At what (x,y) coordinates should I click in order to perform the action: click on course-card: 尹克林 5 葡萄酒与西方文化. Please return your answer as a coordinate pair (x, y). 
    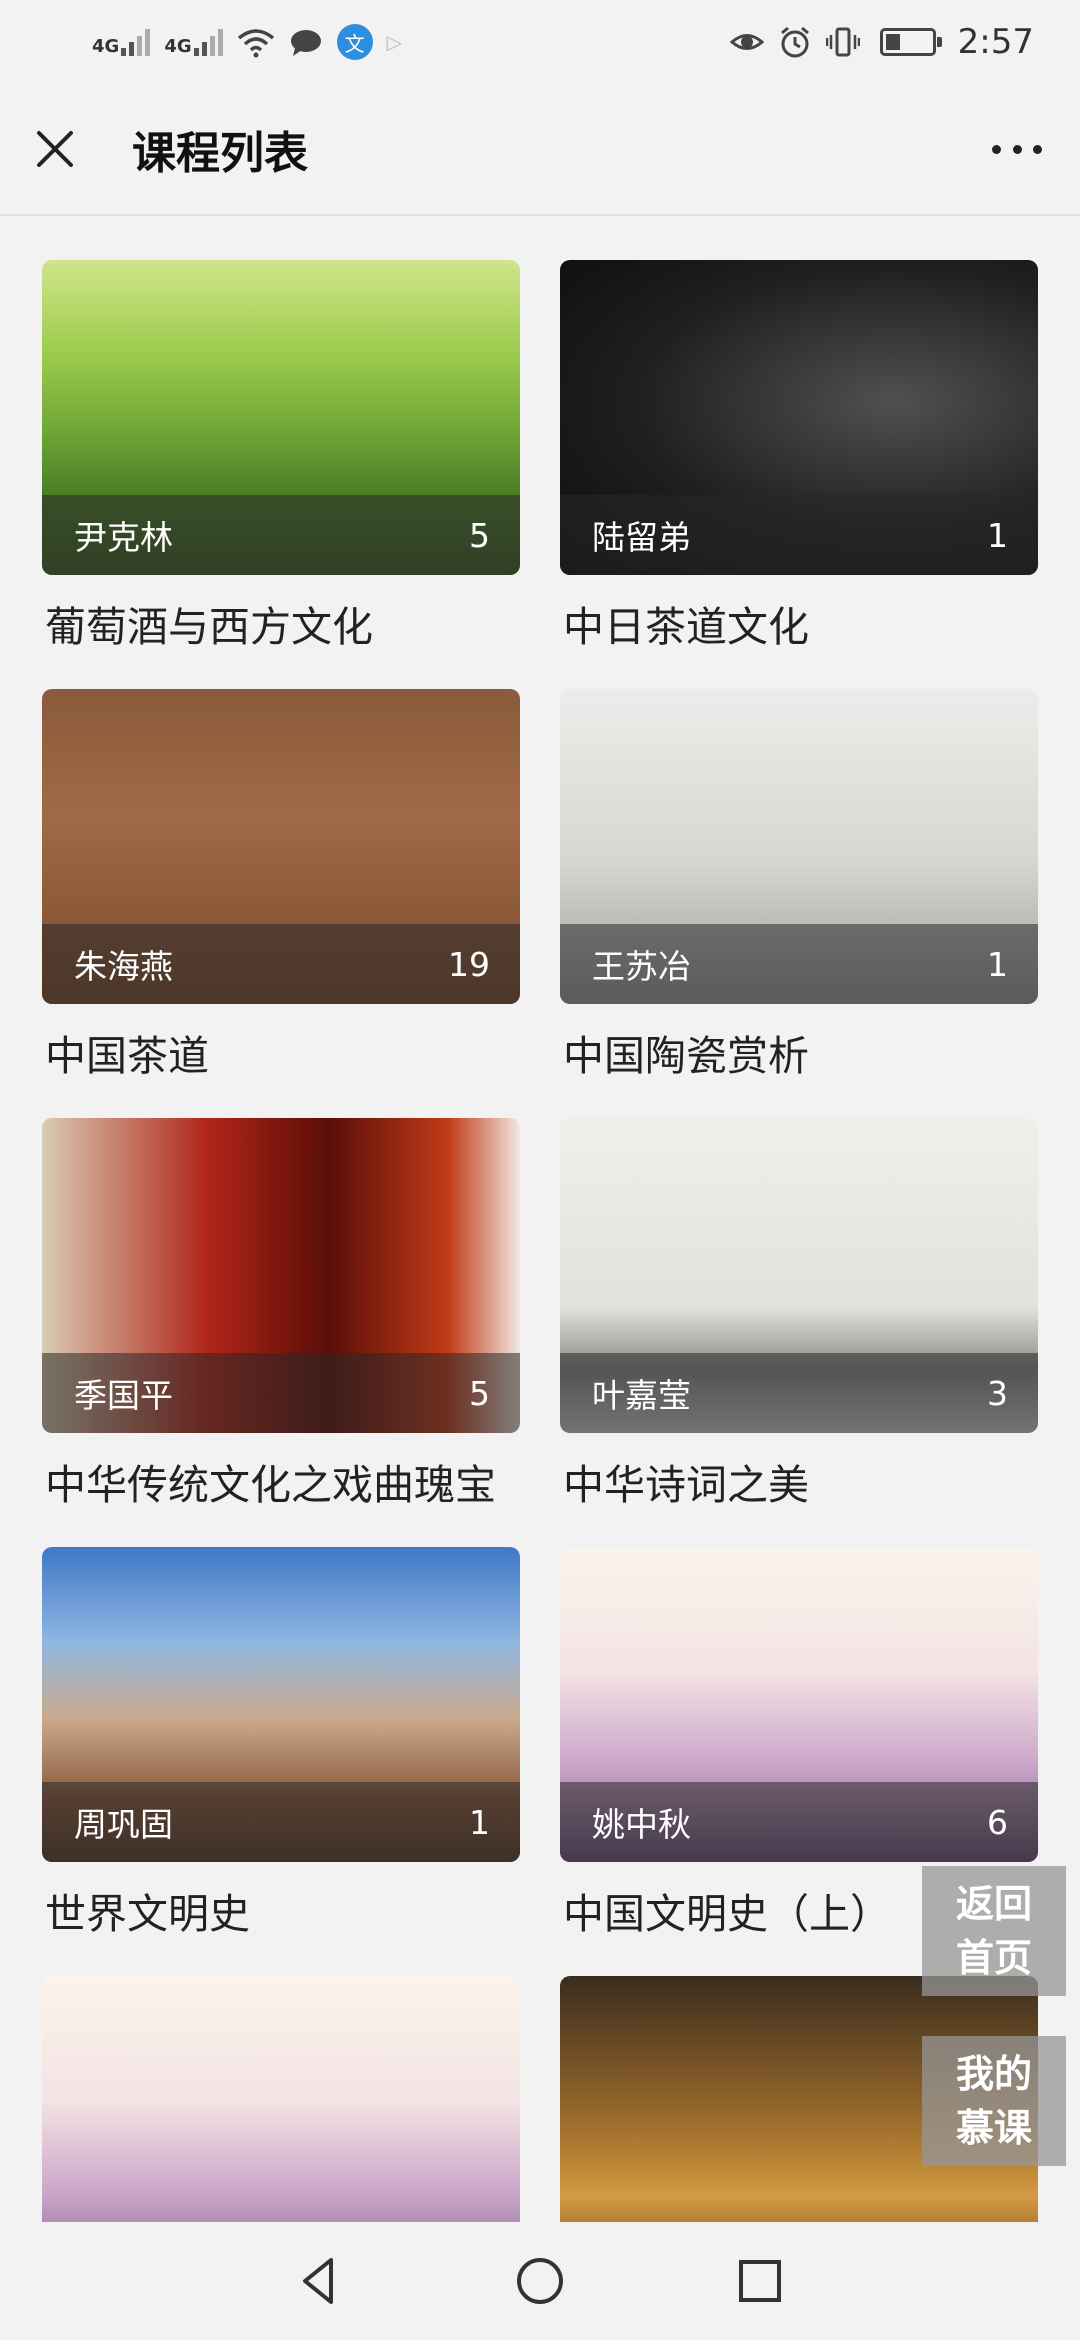
    Looking at the image, I should click on (281, 474).